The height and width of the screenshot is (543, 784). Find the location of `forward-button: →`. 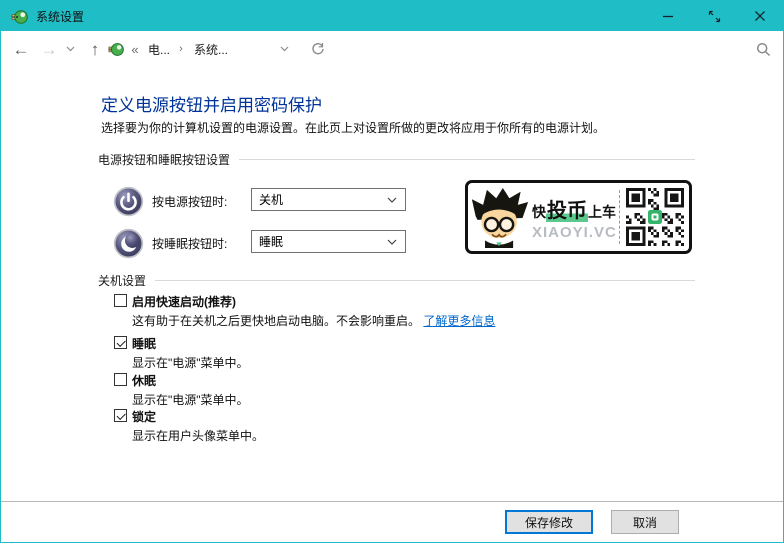

forward-button: → is located at coordinates (49, 49).